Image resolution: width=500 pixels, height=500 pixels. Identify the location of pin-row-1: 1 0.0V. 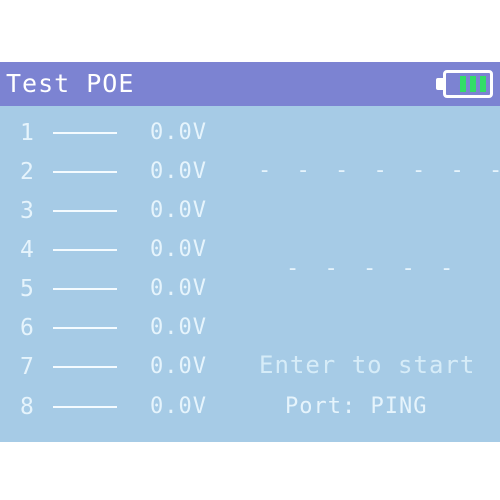
(125, 133).